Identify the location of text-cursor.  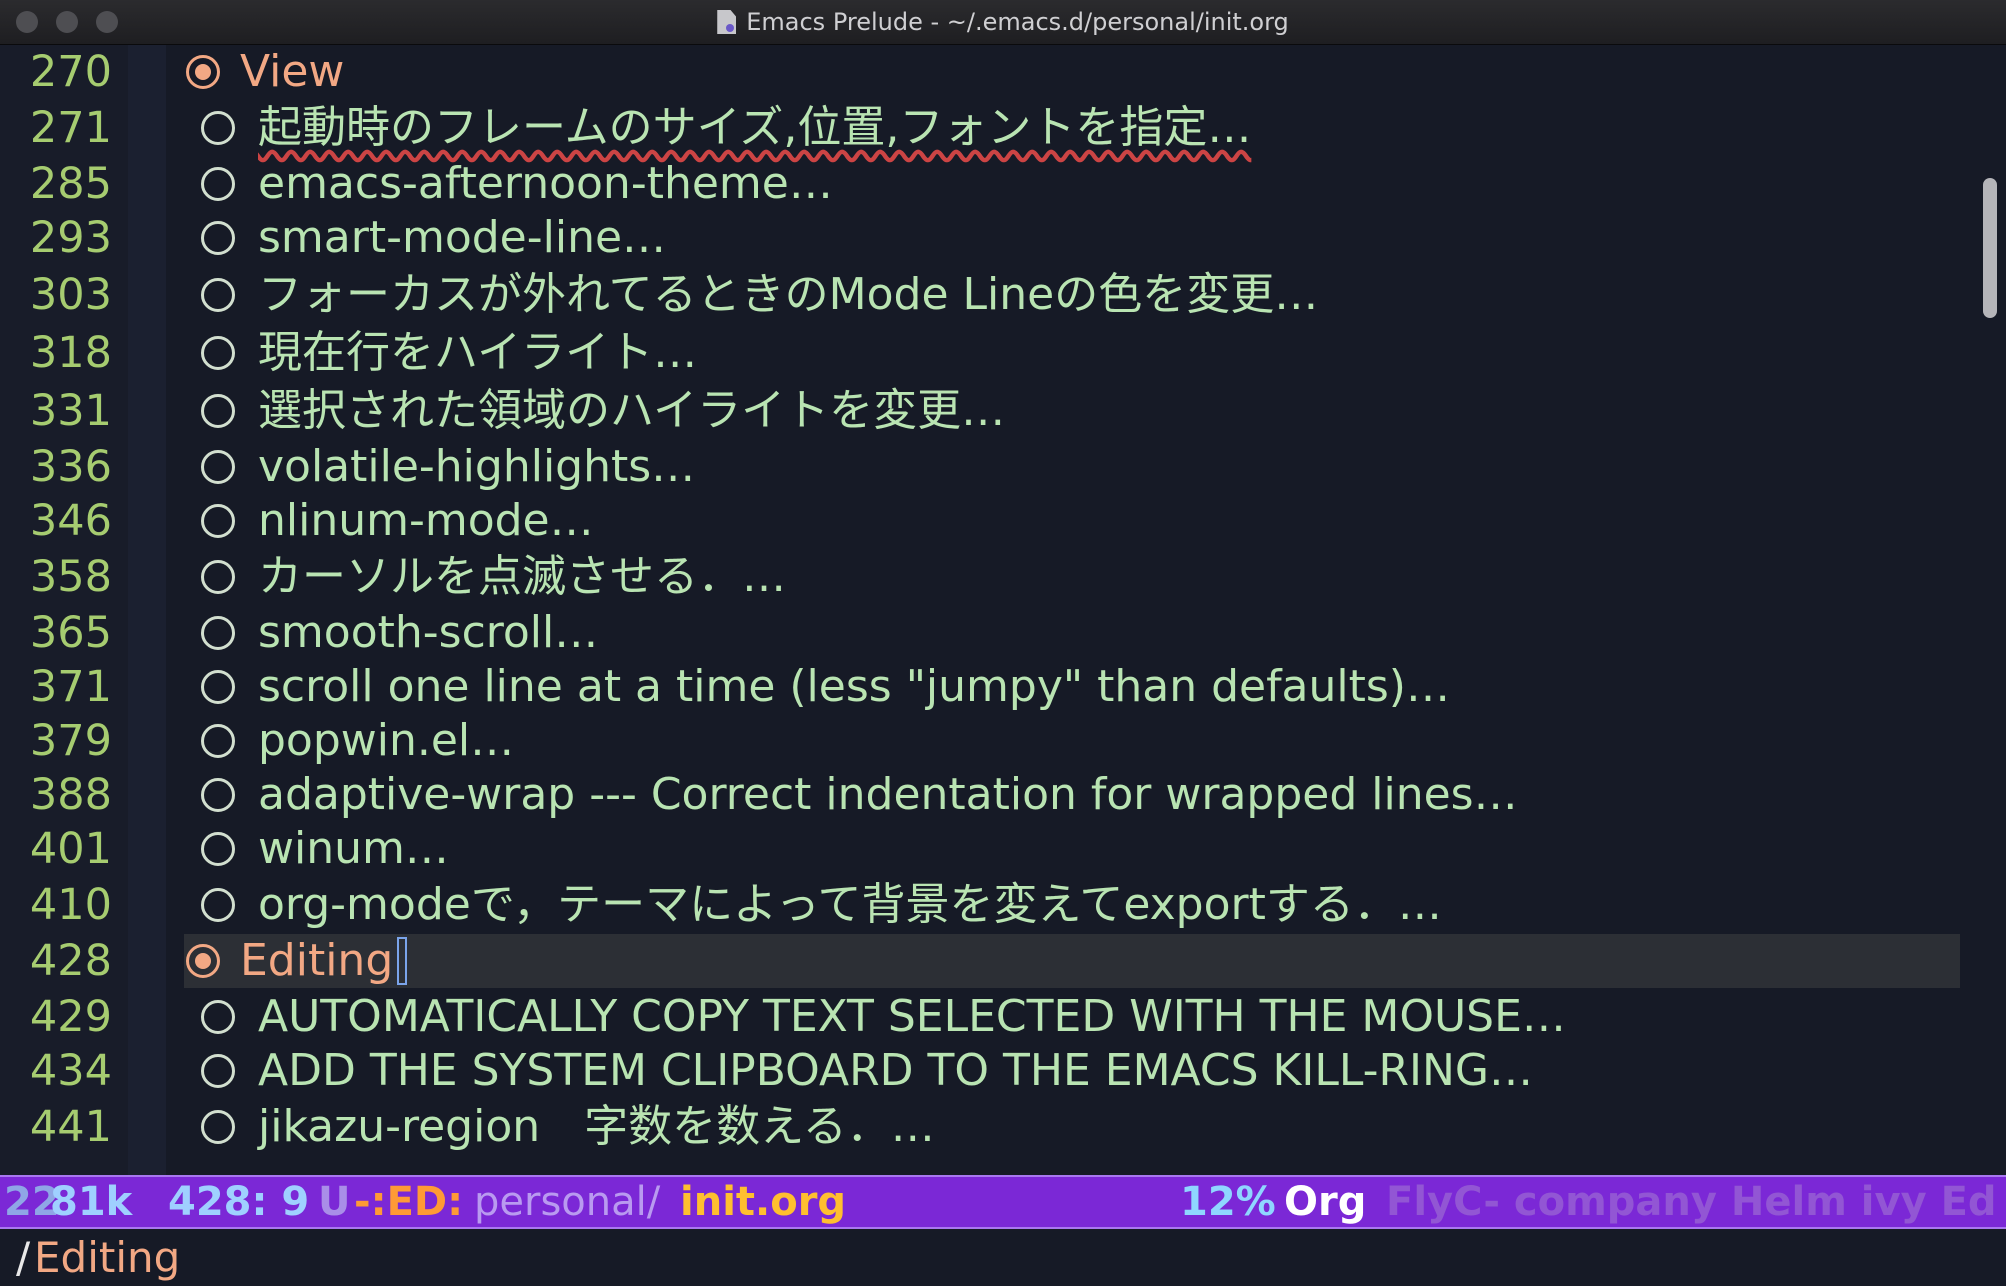
(402, 961).